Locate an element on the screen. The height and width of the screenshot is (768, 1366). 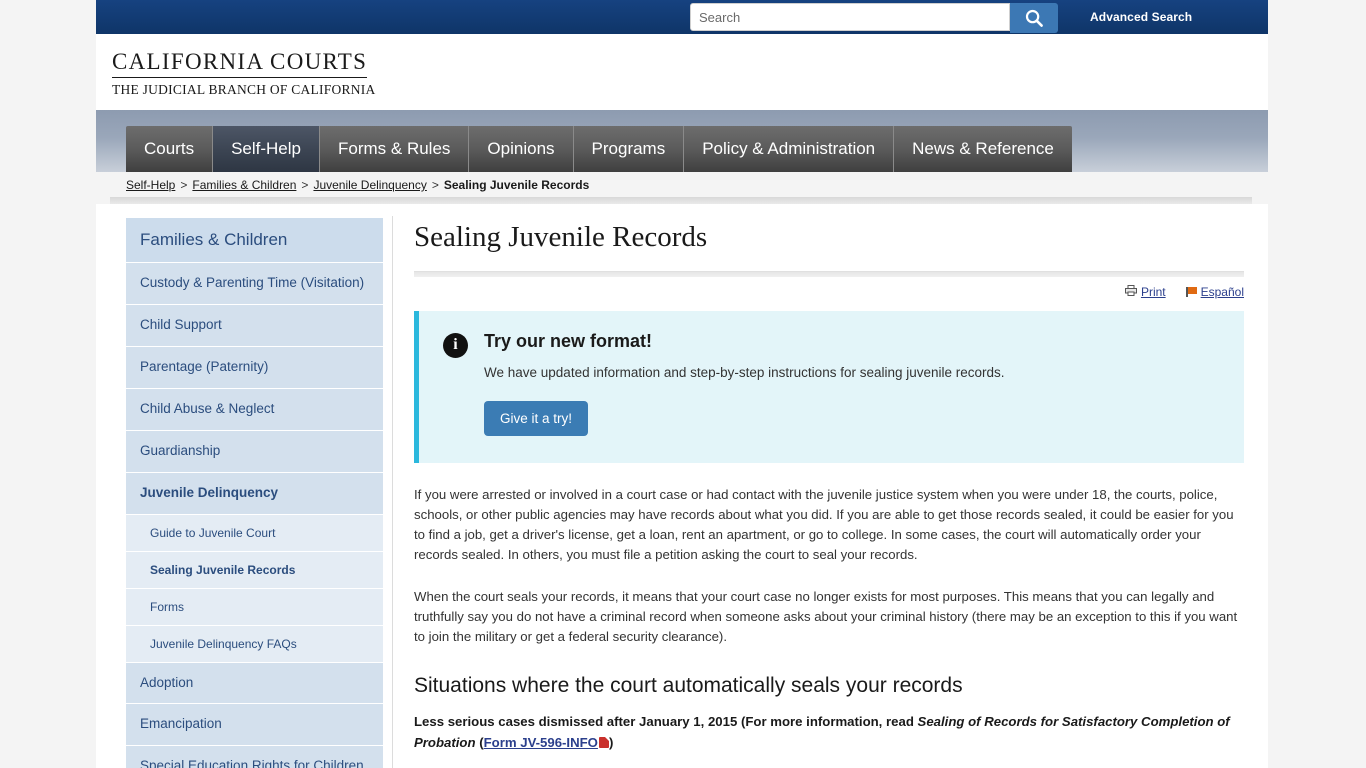
advanced-search-link: Advanced Search is located at coordinates (1141, 17).